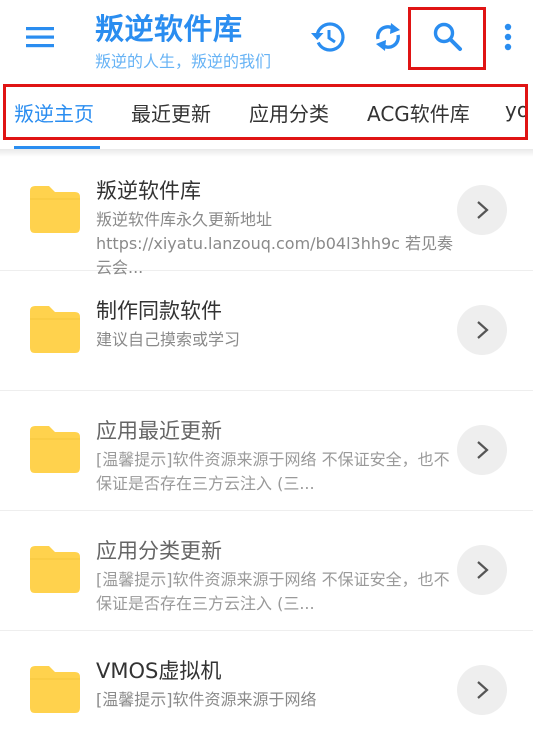 The width and height of the screenshot is (533, 750). Describe the element at coordinates (159, 671) in the screenshot. I see `item-title: VMOS虚拟机` at that location.